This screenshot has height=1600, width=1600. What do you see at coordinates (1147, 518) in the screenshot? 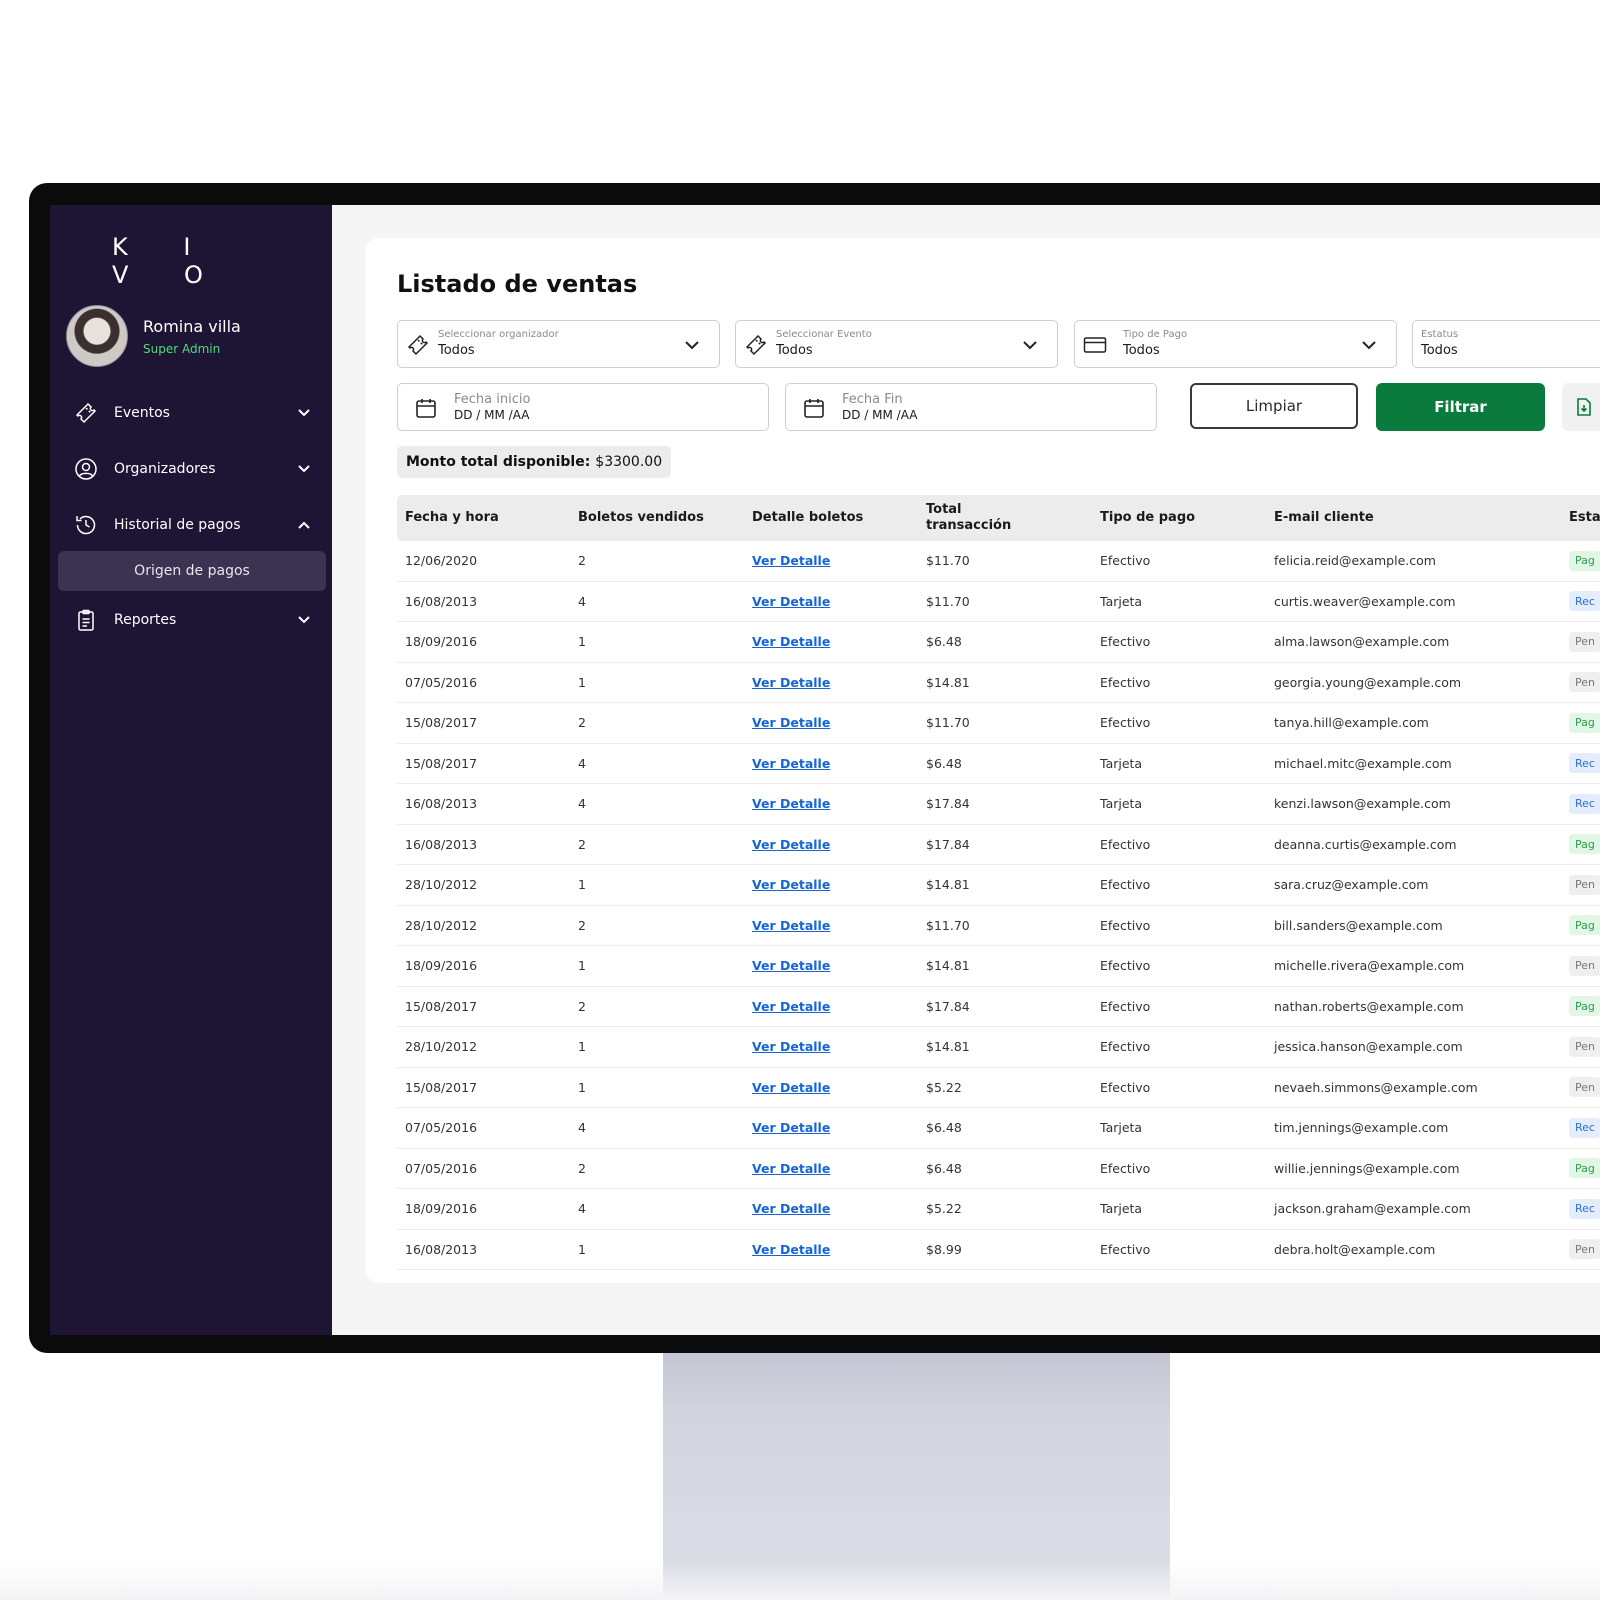
I see `column-header: Tipo de pago` at bounding box center [1147, 518].